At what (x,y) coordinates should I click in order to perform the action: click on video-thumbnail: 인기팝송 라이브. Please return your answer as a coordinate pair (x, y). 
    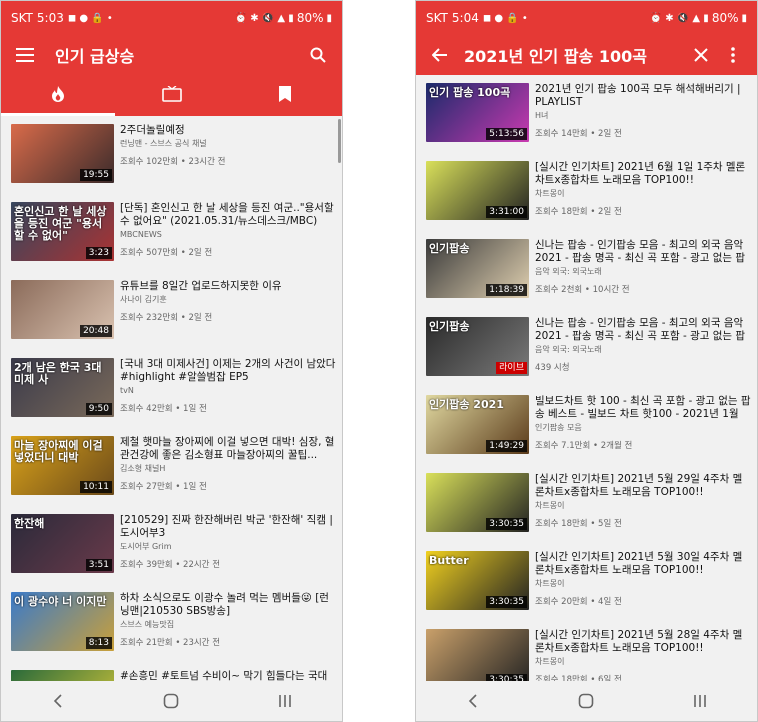
    Looking at the image, I should click on (477, 346).